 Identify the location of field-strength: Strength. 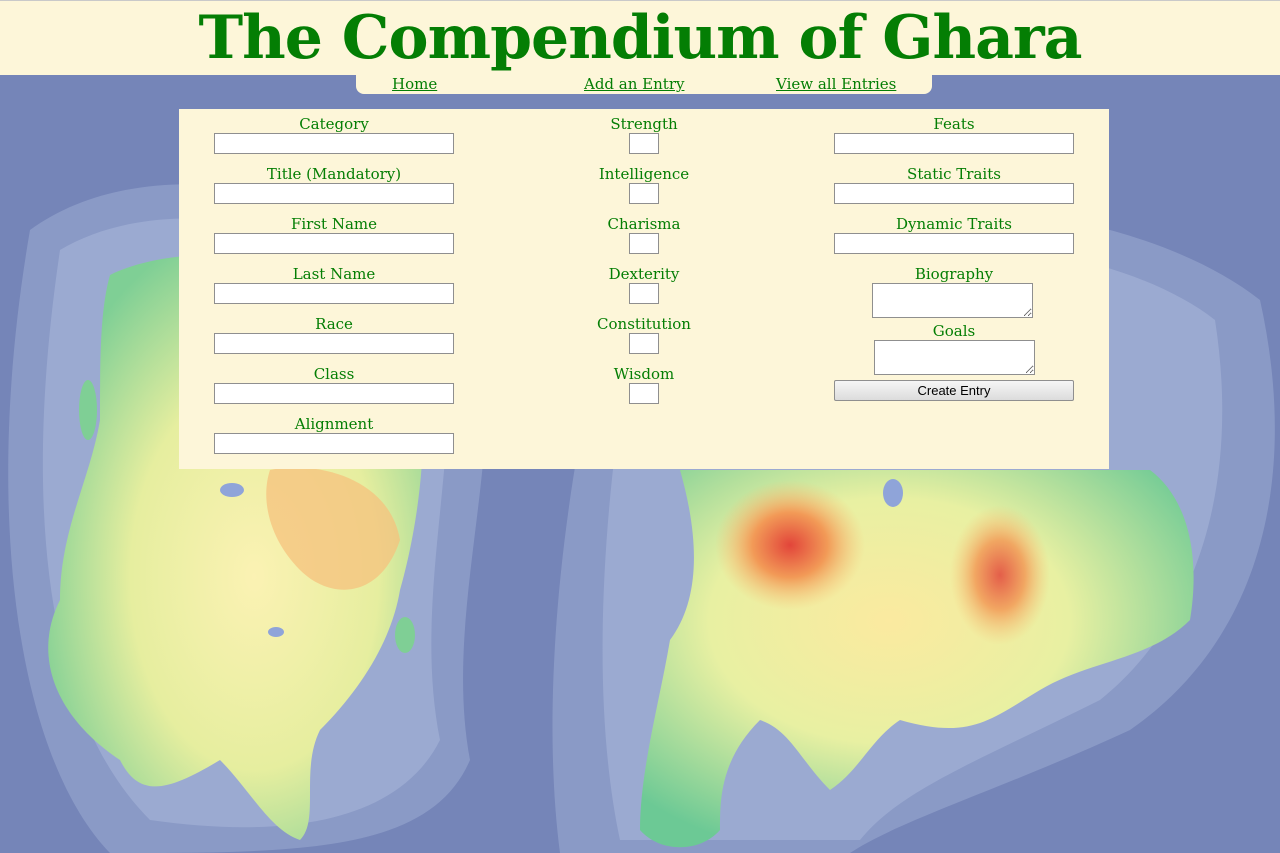
(644, 140).